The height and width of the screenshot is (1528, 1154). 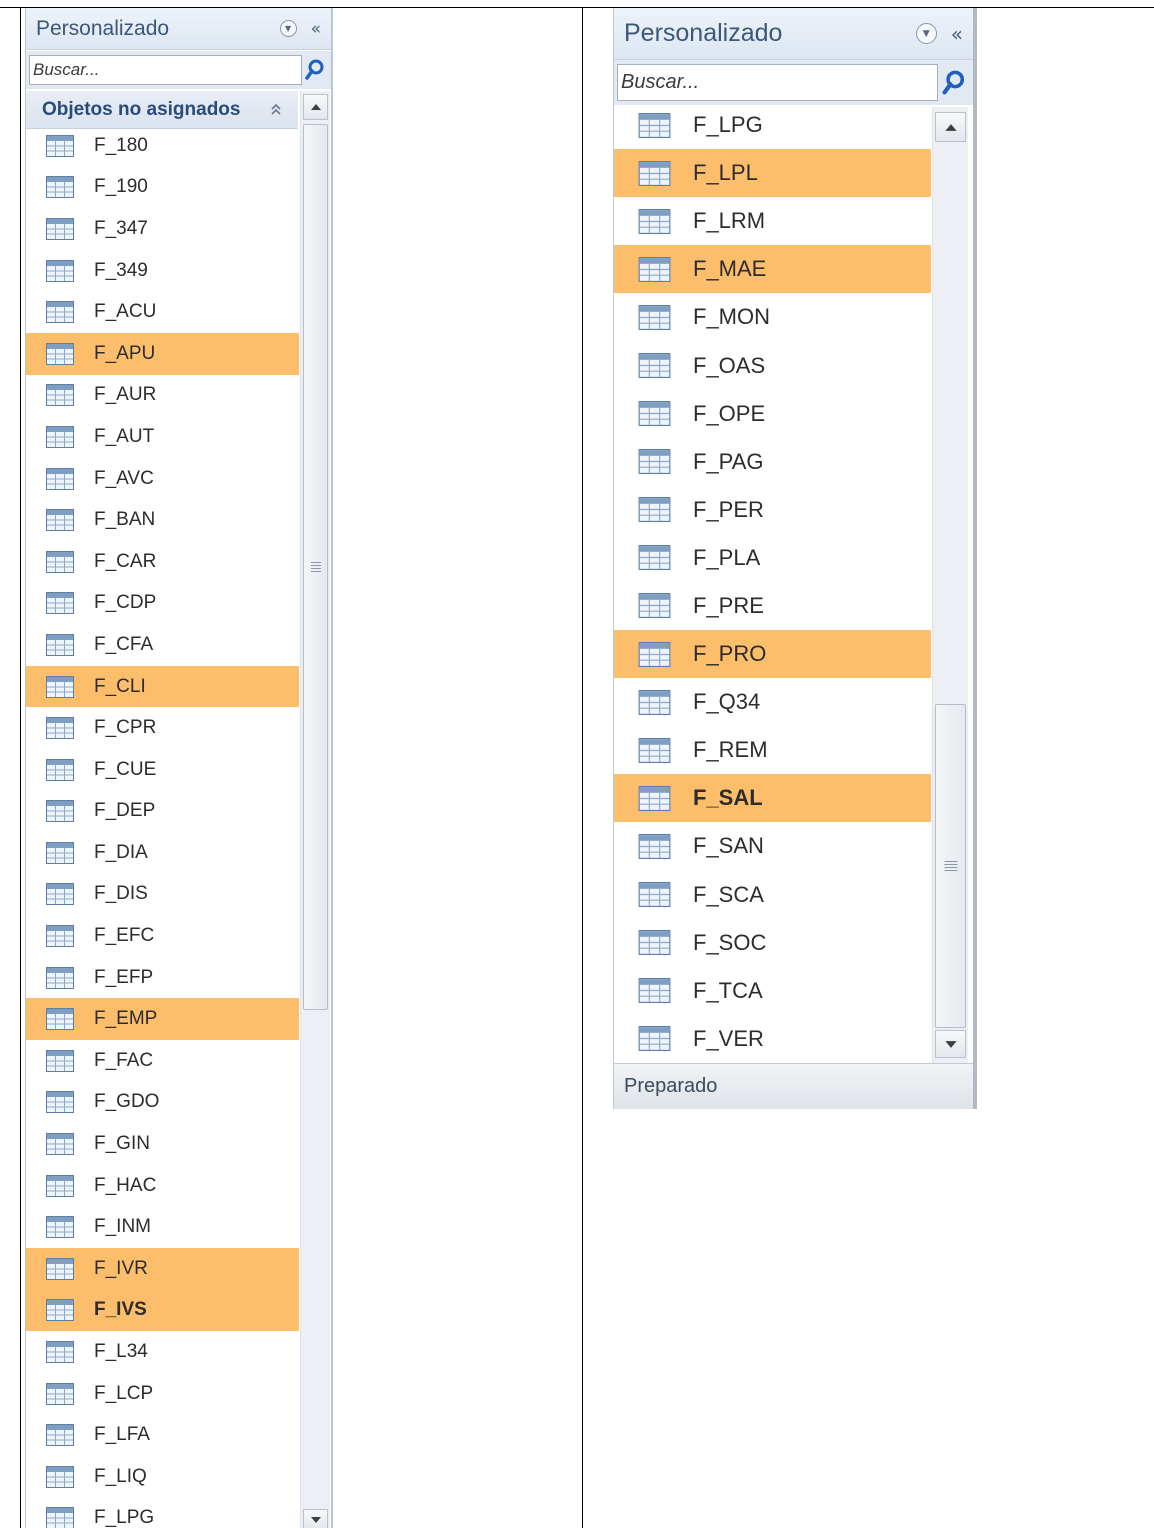 I want to click on list-item: F_PER, so click(x=772, y=510).